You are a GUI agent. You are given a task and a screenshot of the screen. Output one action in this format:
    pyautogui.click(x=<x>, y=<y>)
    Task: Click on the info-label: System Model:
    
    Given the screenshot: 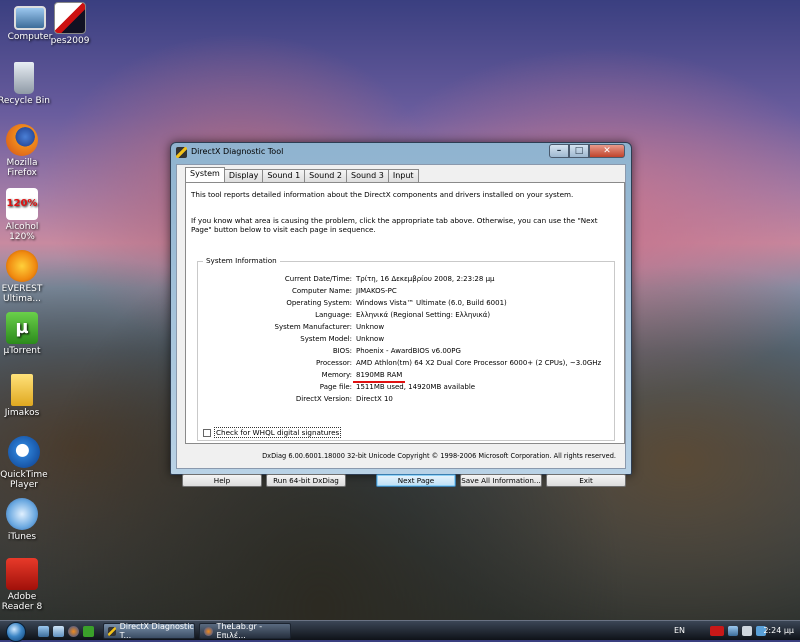 What is the action you would take?
    pyautogui.click(x=326, y=339)
    